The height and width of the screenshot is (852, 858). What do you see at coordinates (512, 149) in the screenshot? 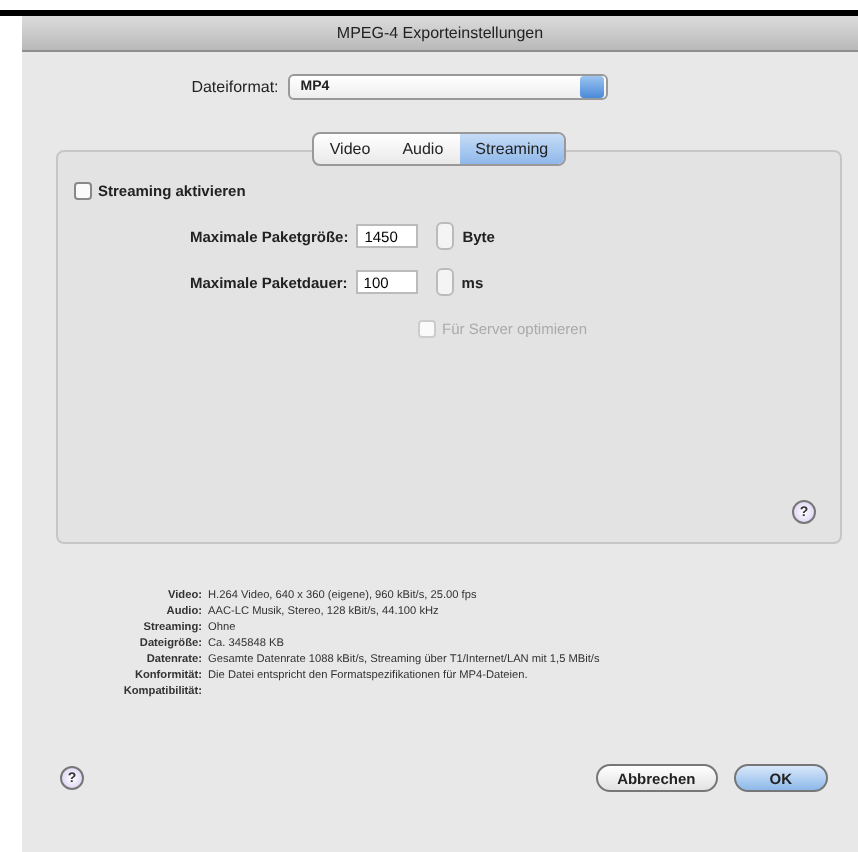
I see `tab: Streaming` at bounding box center [512, 149].